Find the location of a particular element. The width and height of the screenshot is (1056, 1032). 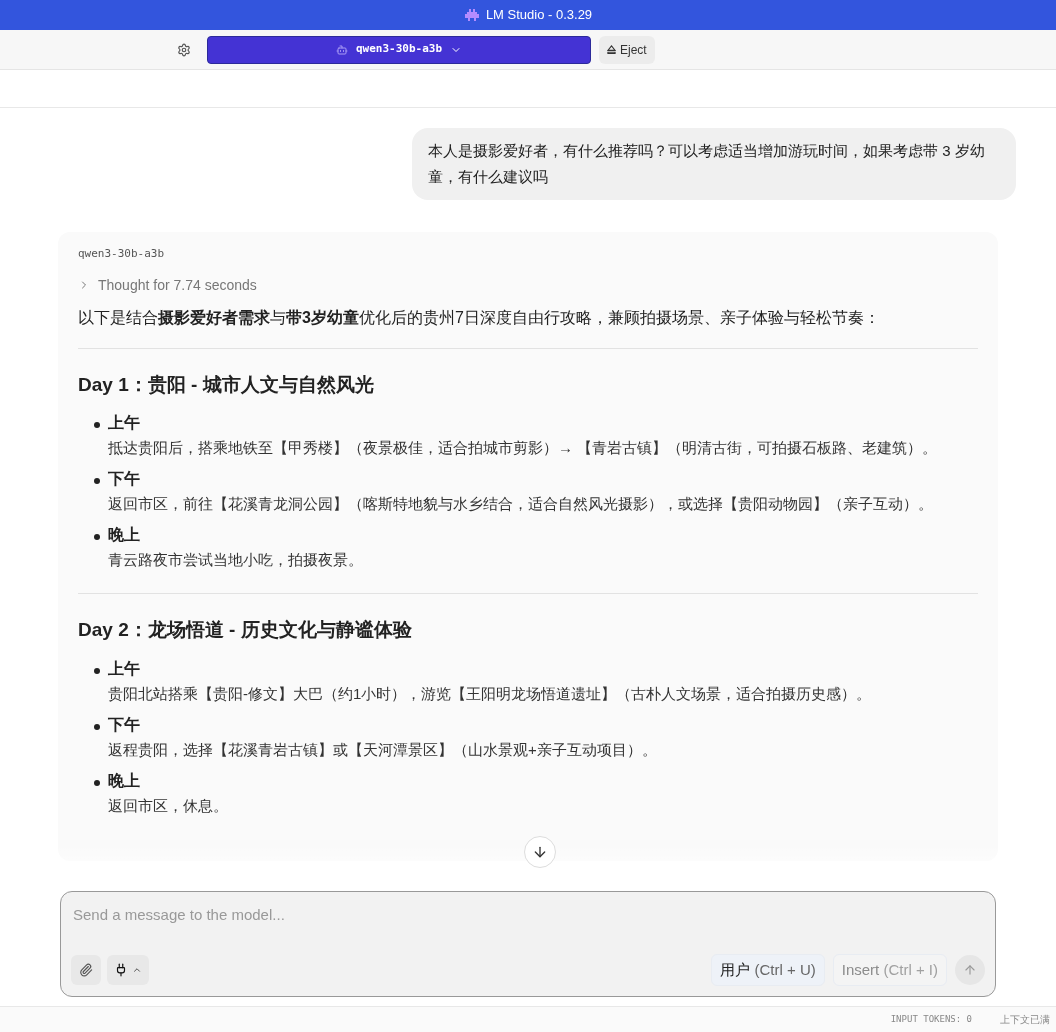

context-status: 上下文已满 is located at coordinates (1025, 1020).